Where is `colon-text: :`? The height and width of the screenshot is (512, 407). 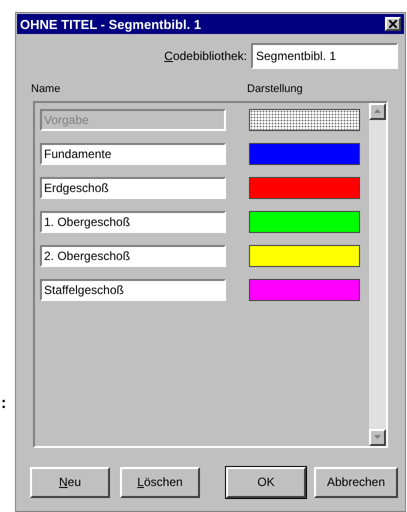 colon-text: : is located at coordinates (4, 404).